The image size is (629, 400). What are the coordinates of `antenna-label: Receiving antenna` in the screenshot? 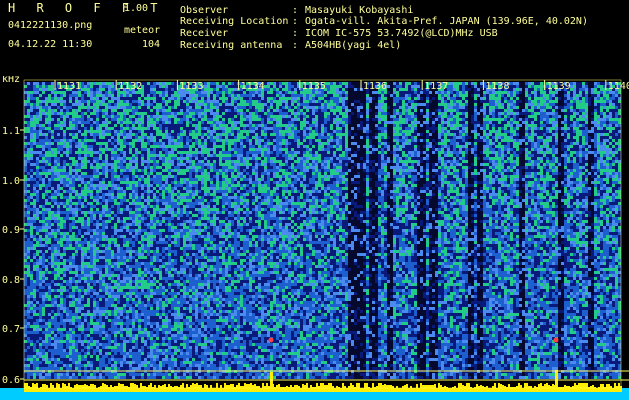 It's located at (231, 46).